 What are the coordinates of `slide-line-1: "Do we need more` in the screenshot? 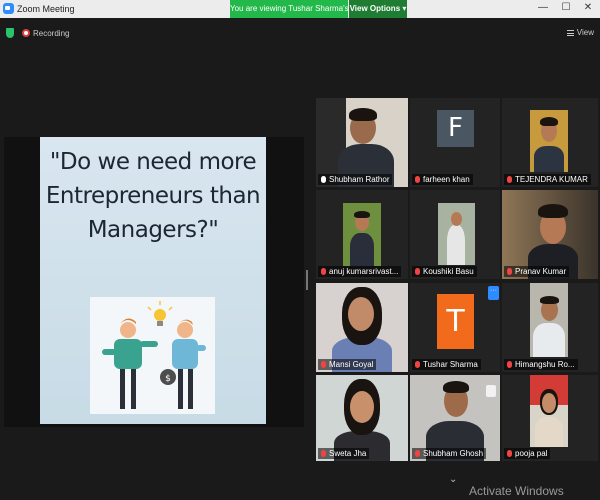 It's located at (153, 162).